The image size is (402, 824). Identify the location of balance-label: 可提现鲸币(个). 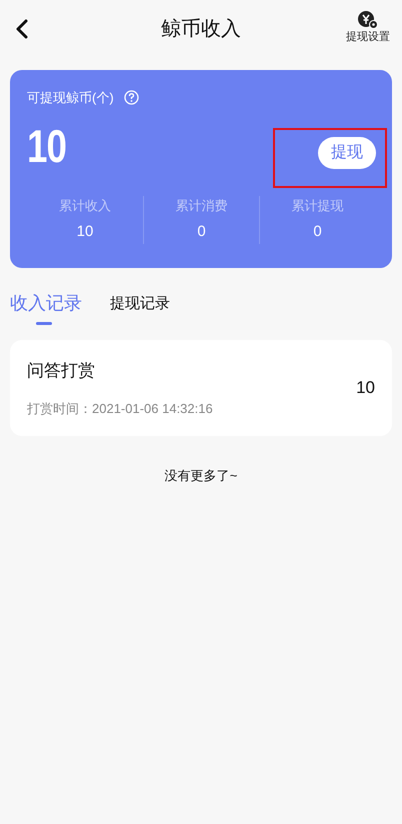
(70, 98).